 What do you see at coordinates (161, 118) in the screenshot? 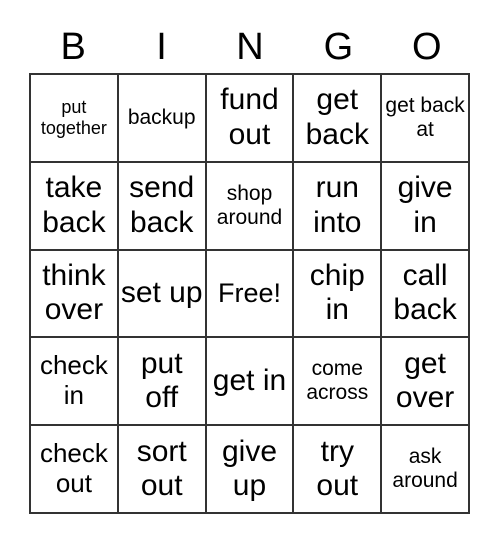
I see `bingo-cell: backup` at bounding box center [161, 118].